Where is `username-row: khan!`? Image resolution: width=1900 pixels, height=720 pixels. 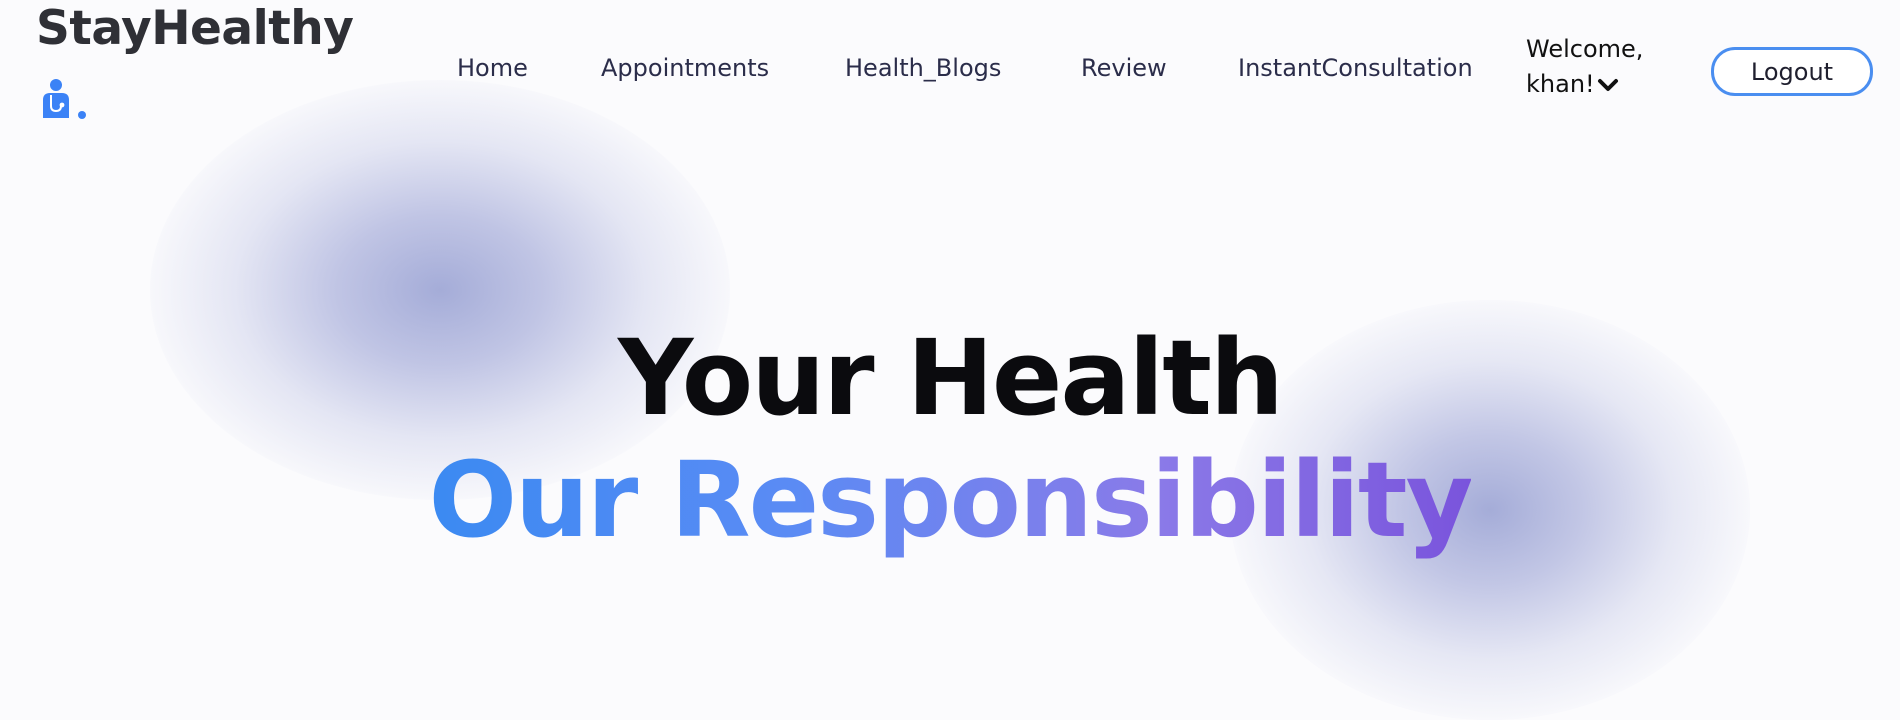 username-row: khan! is located at coordinates (1584, 84).